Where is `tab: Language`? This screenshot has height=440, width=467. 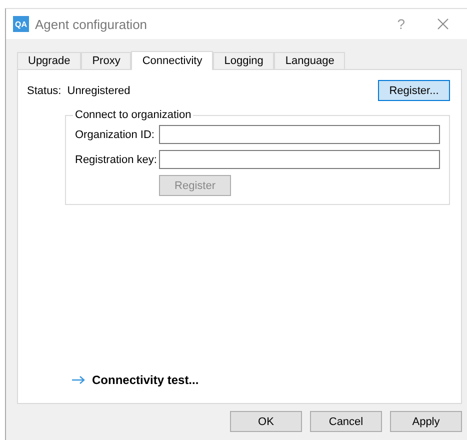 tab: Language is located at coordinates (310, 60).